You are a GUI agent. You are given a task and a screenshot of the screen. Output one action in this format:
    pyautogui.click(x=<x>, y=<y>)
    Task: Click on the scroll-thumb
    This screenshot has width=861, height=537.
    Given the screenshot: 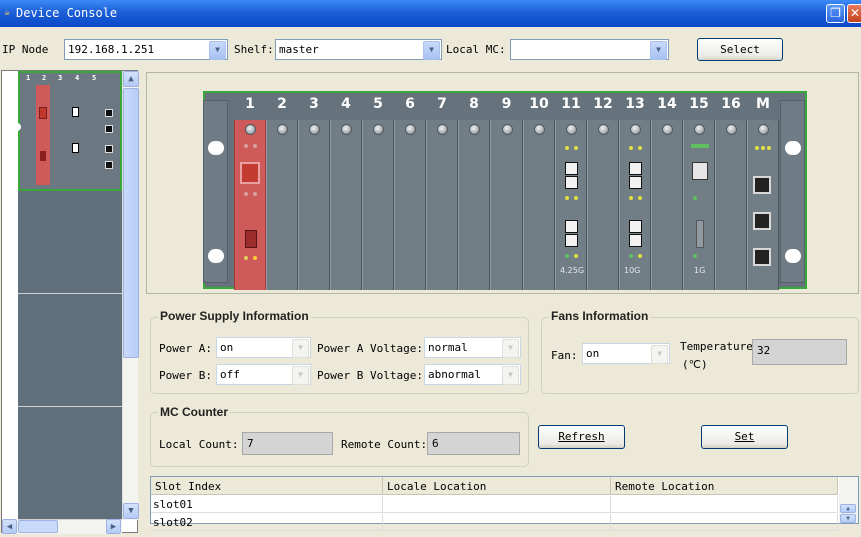 What is the action you would take?
    pyautogui.click(x=131, y=223)
    